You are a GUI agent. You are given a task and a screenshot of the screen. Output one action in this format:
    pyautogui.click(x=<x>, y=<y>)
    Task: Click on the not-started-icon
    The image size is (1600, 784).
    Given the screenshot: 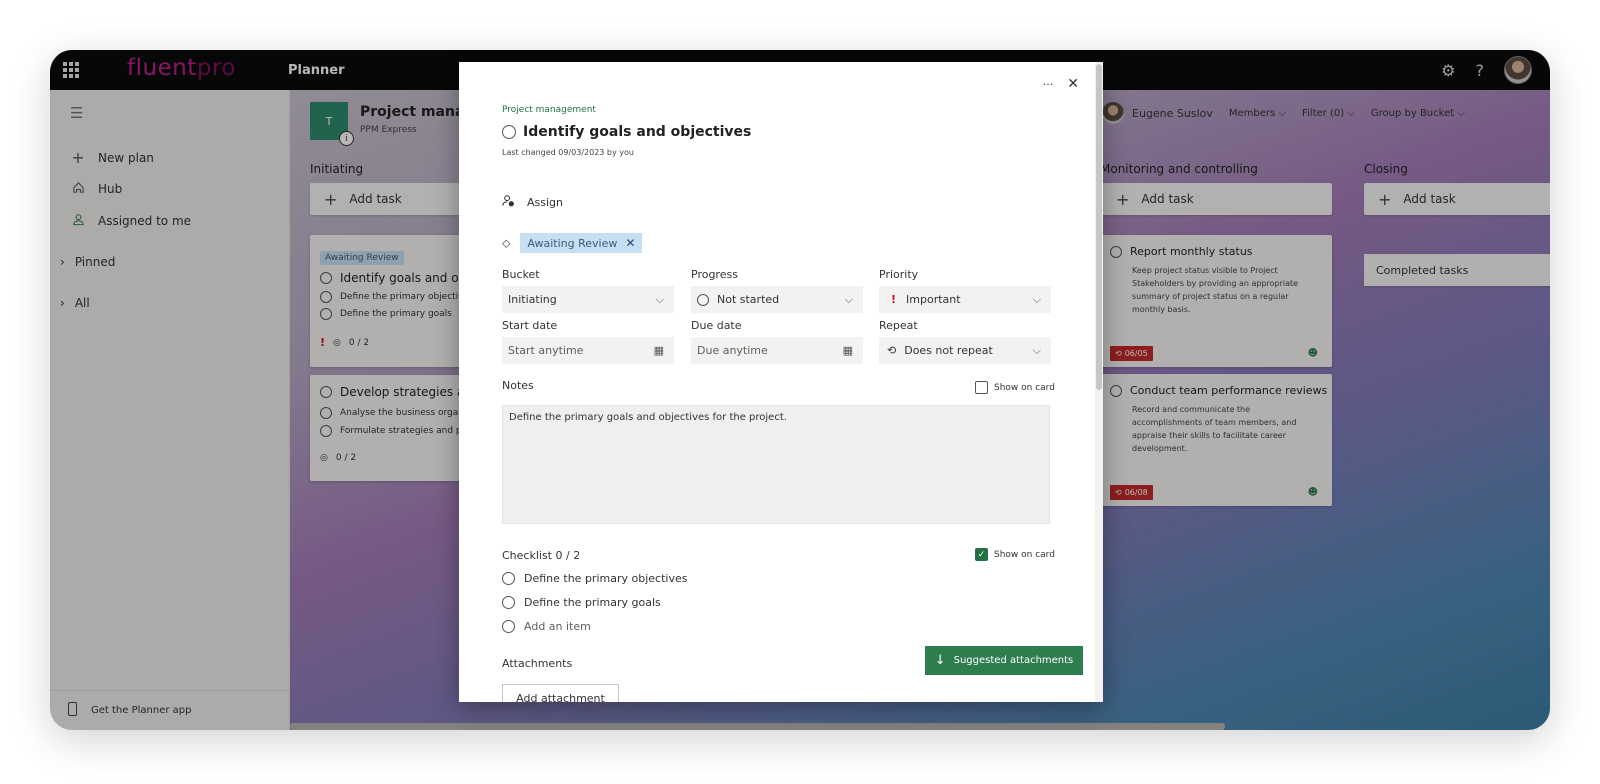 What is the action you would take?
    pyautogui.click(x=703, y=299)
    